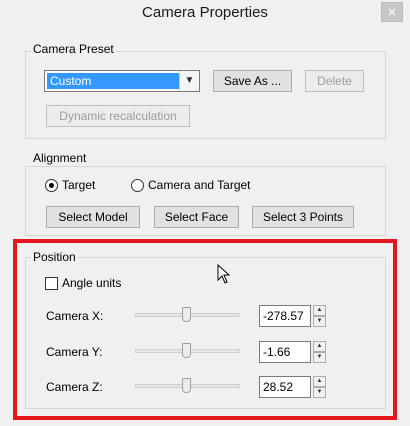 Image resolution: width=410 pixels, height=426 pixels. I want to click on target-radio, so click(51, 185).